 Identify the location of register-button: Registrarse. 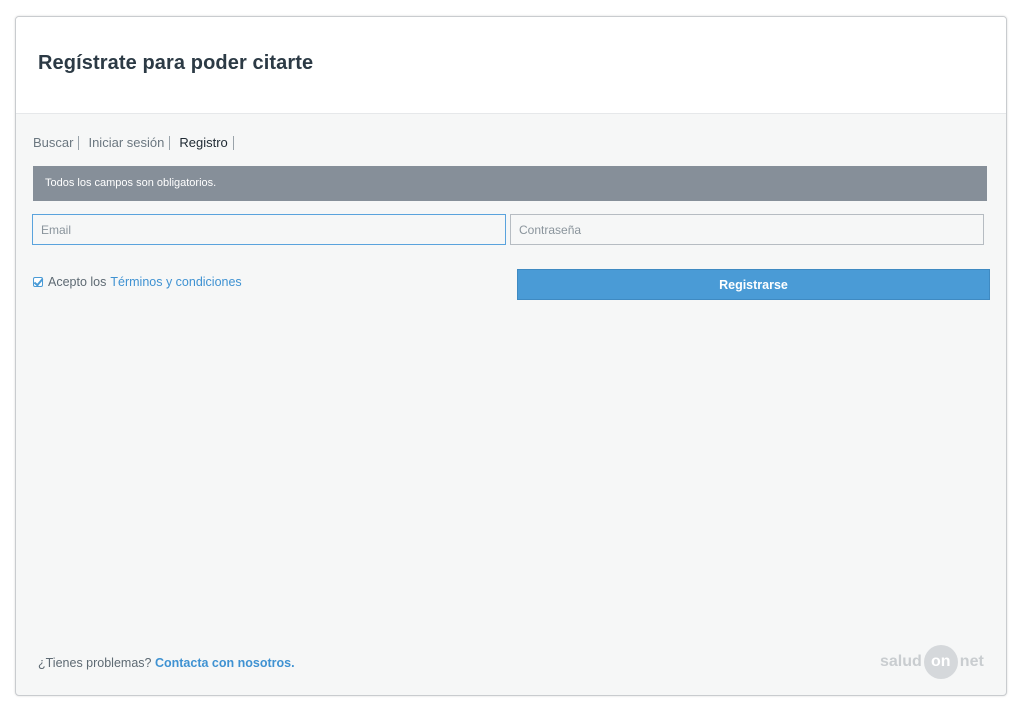
(753, 284).